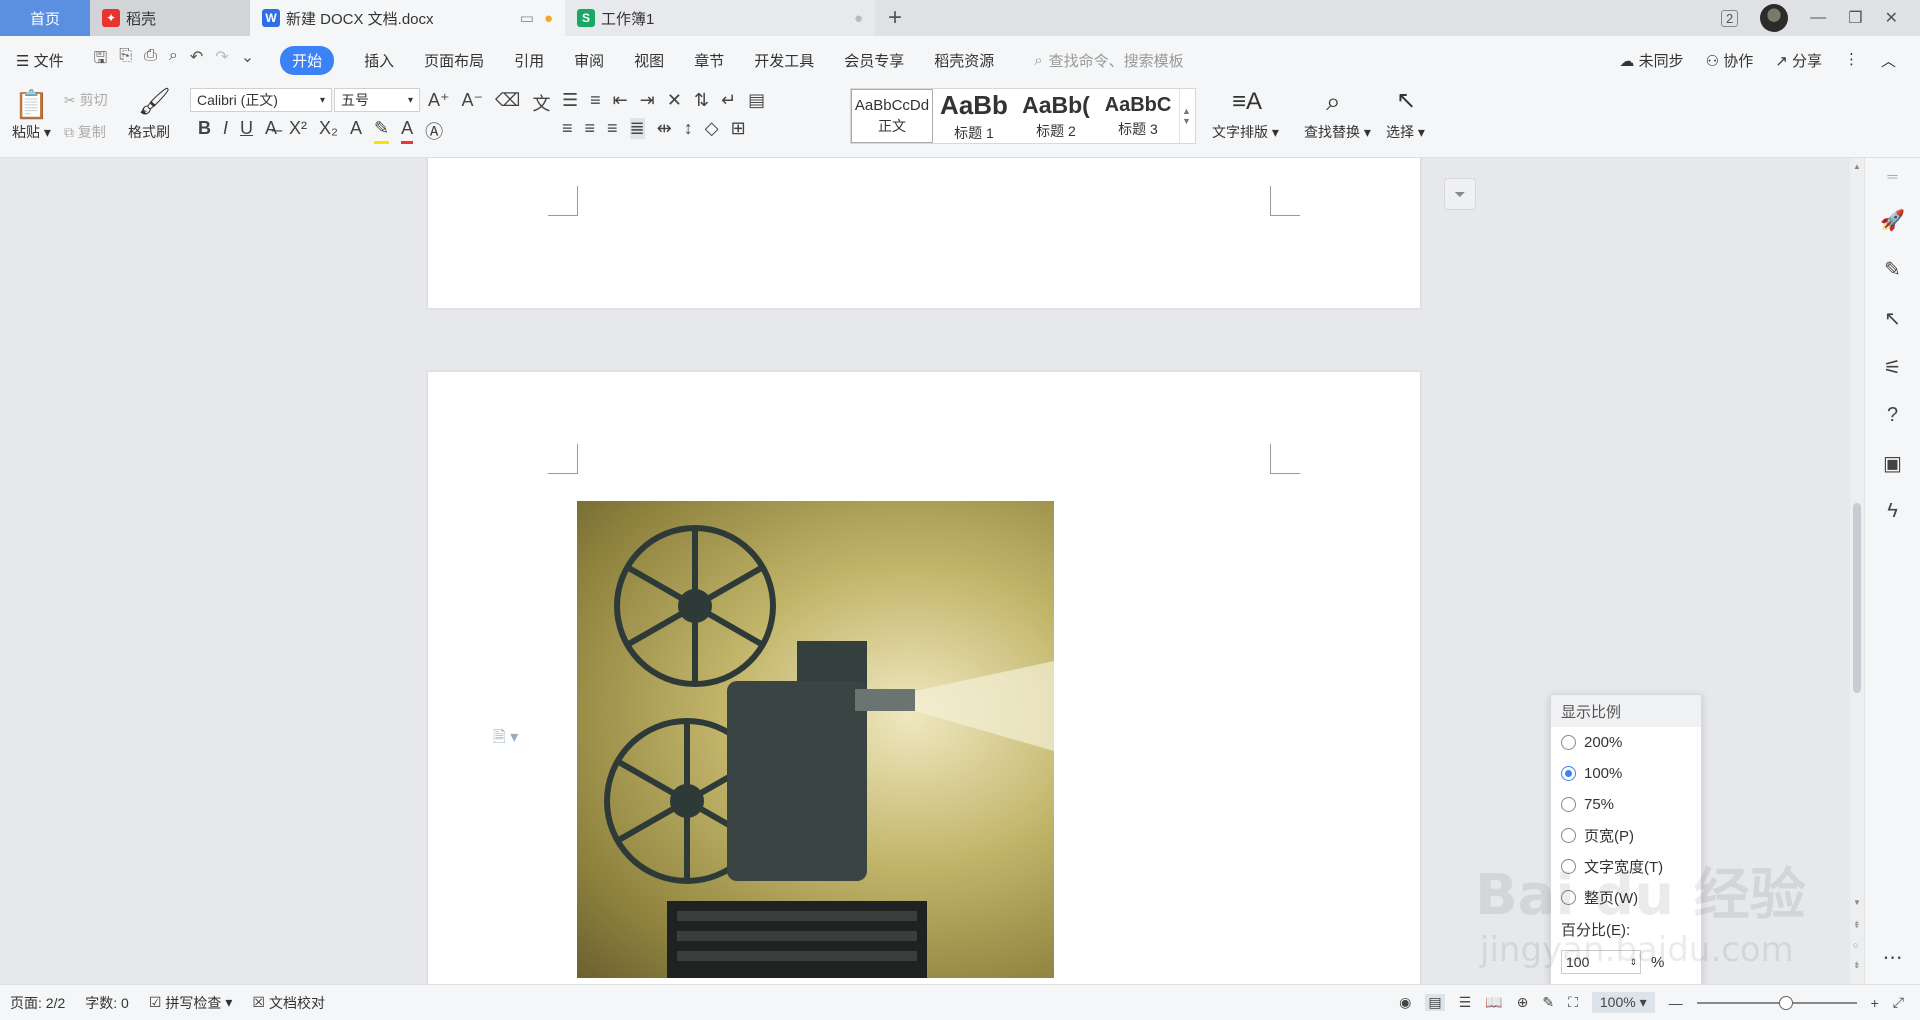  Describe the element at coordinates (620, 100) in the screenshot. I see `decrease-indent-icon: ⇤` at that location.